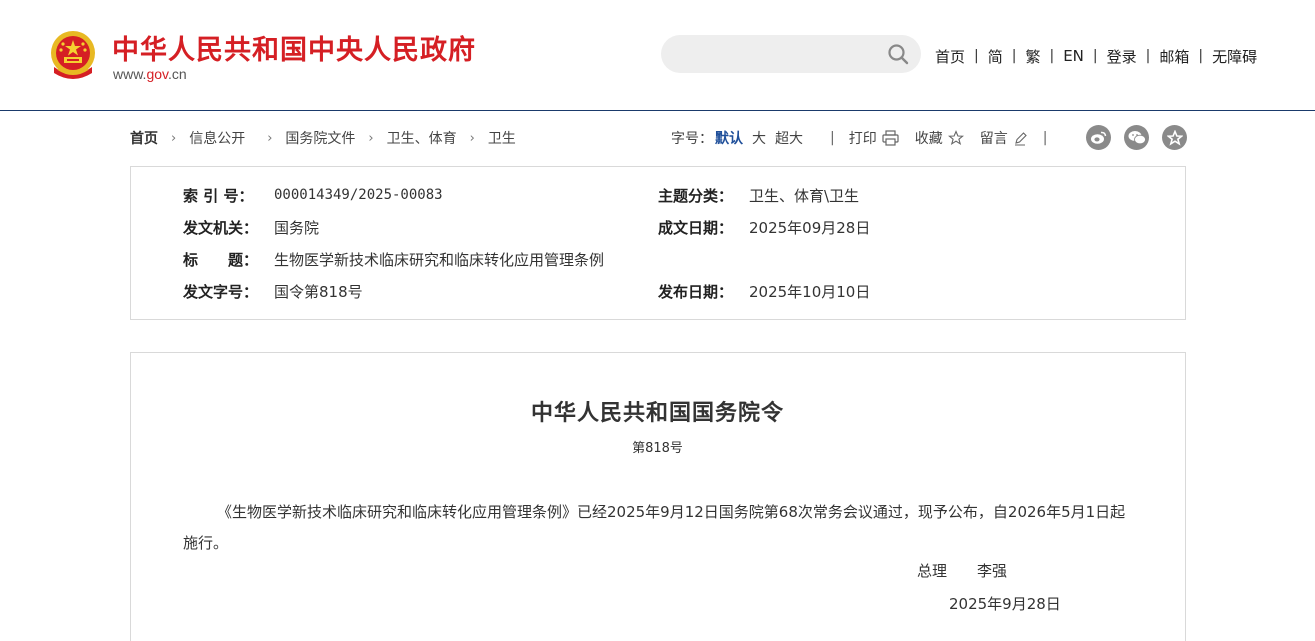 This screenshot has height=641, width=1315. Describe the element at coordinates (1234, 56) in the screenshot. I see `nav-accessibility: 无障碍` at that location.